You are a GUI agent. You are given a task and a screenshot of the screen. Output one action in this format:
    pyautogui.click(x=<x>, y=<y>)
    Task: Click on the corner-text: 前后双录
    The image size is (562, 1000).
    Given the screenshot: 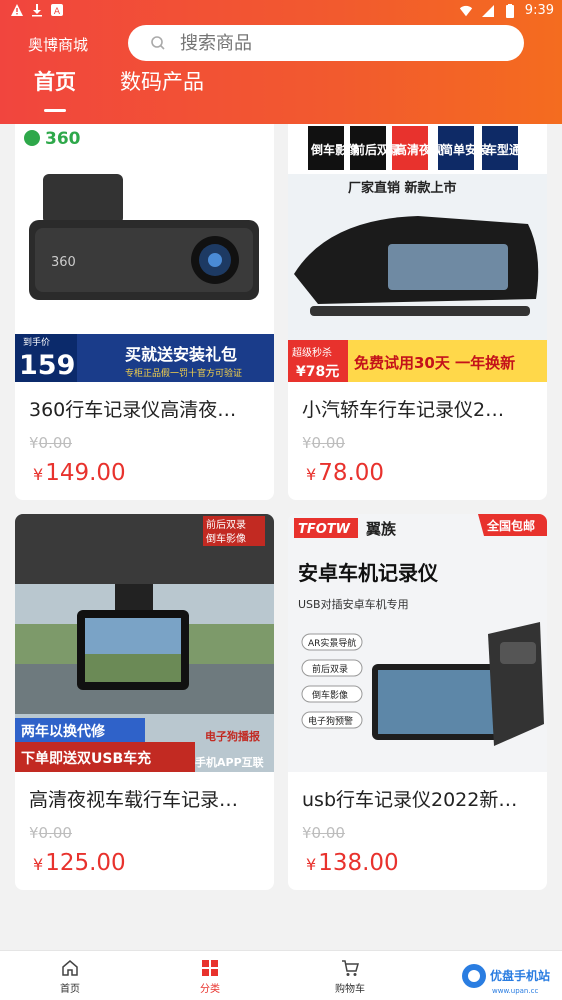 What is the action you would take?
    pyautogui.click(x=226, y=524)
    